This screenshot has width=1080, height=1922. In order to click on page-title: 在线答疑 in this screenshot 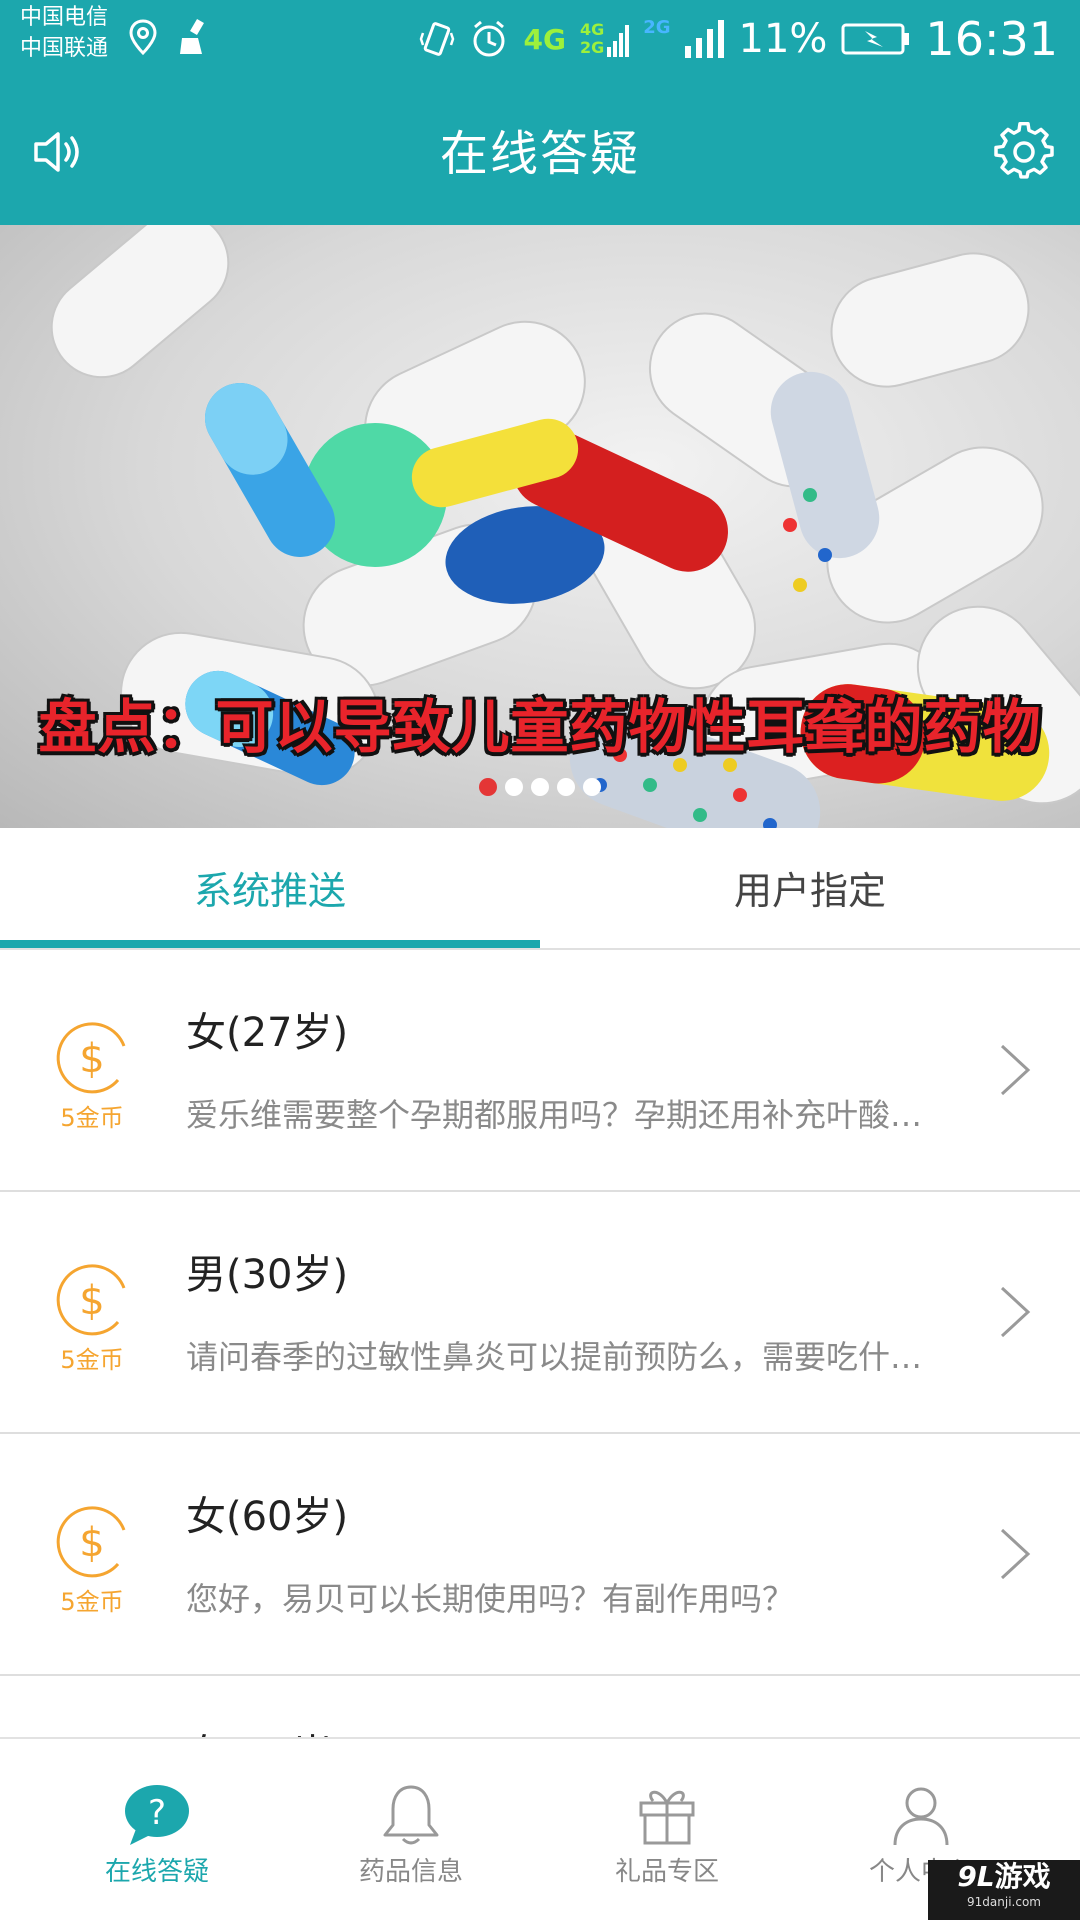, I will do `click(539, 154)`.